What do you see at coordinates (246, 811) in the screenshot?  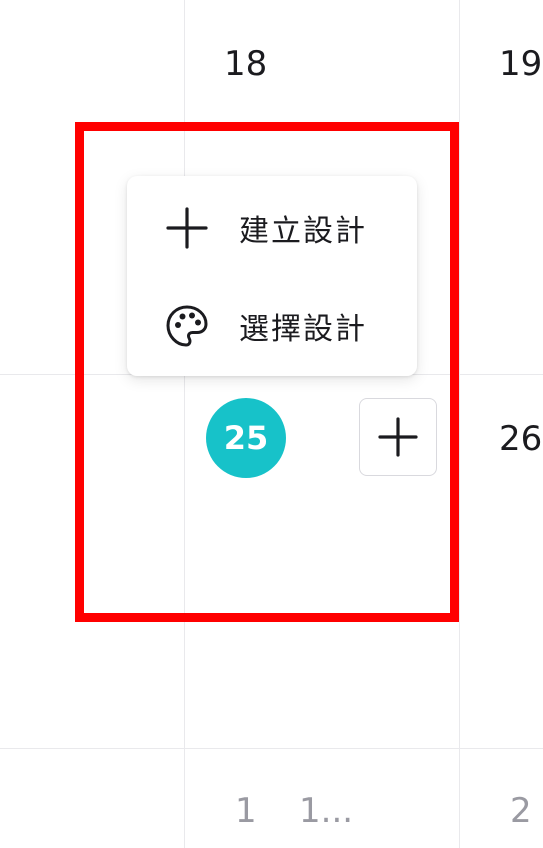 I see `footer-count: 1` at bounding box center [246, 811].